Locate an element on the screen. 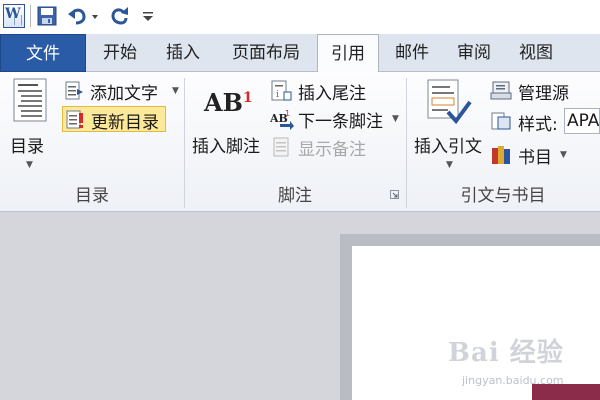  style-value: APA is located at coordinates (583, 121).